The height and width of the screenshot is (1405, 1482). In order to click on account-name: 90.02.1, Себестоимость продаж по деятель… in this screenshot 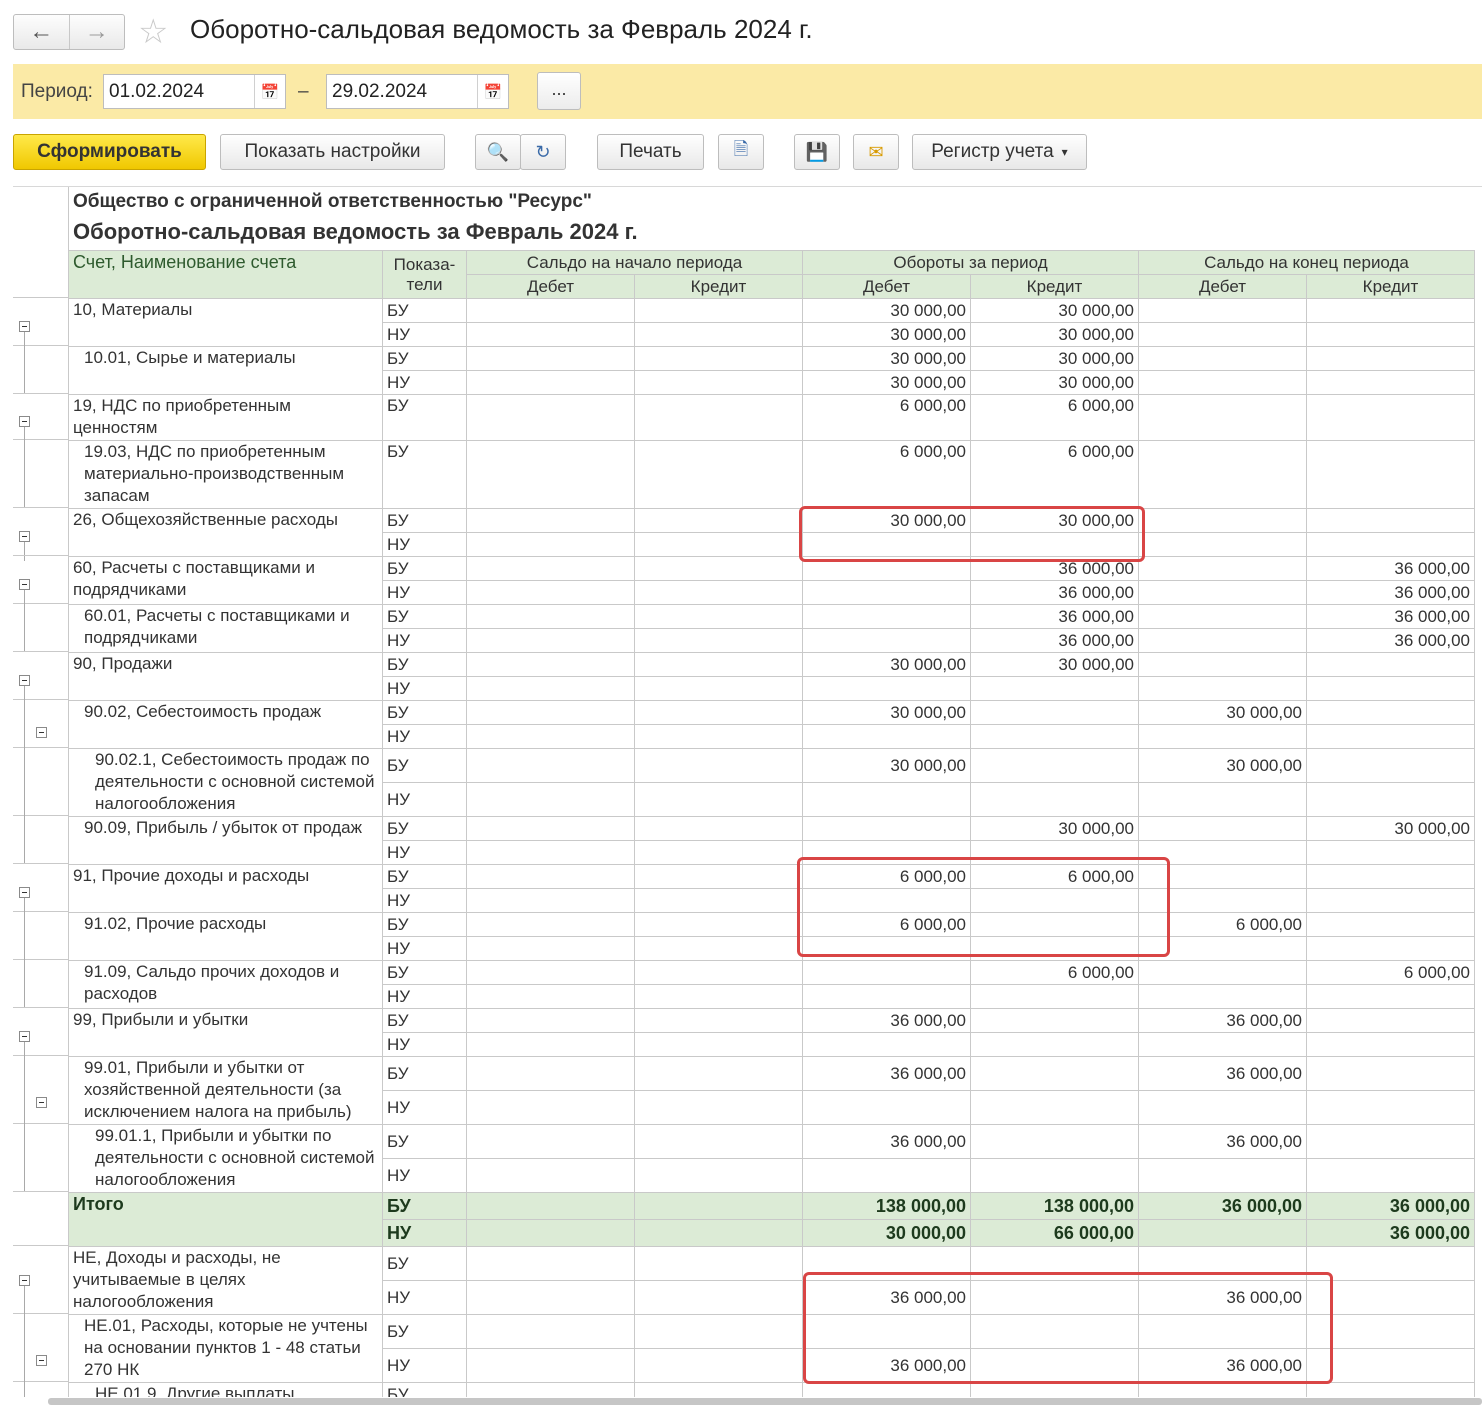, I will do `click(225, 782)`.